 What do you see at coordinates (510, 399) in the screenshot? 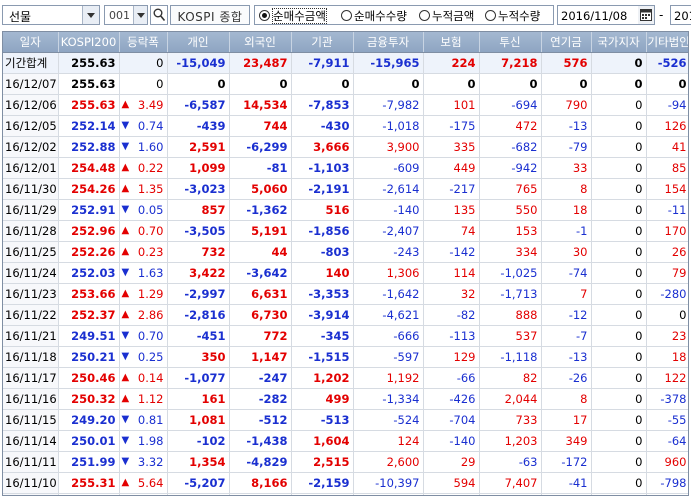
I see `cell-investment-trust: 2,044` at bounding box center [510, 399].